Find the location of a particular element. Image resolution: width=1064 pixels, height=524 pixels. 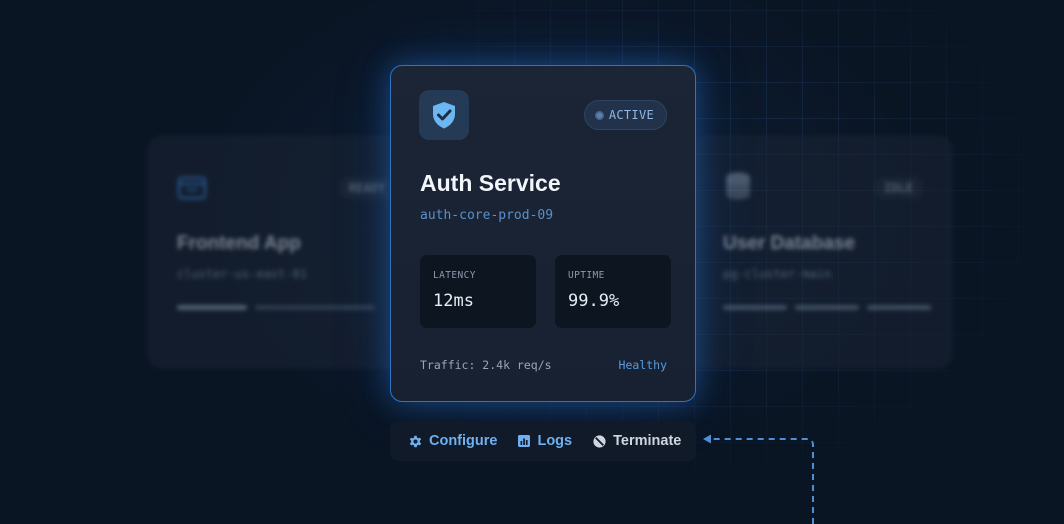

terminate-button: Terminate is located at coordinates (636, 441).